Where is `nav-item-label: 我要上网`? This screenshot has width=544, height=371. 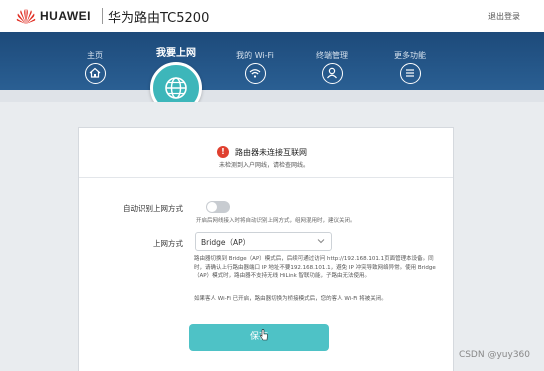
nav-item-label: 我要上网 is located at coordinates (176, 53).